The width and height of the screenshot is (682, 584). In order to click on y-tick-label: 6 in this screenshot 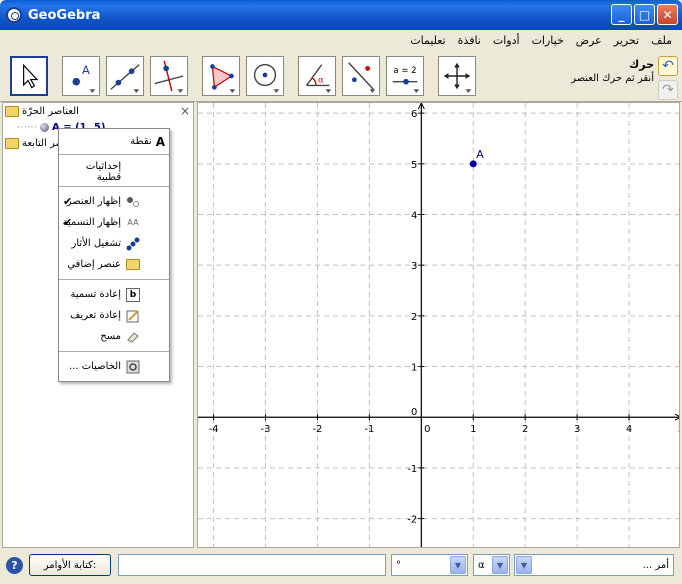, I will do `click(414, 114)`.